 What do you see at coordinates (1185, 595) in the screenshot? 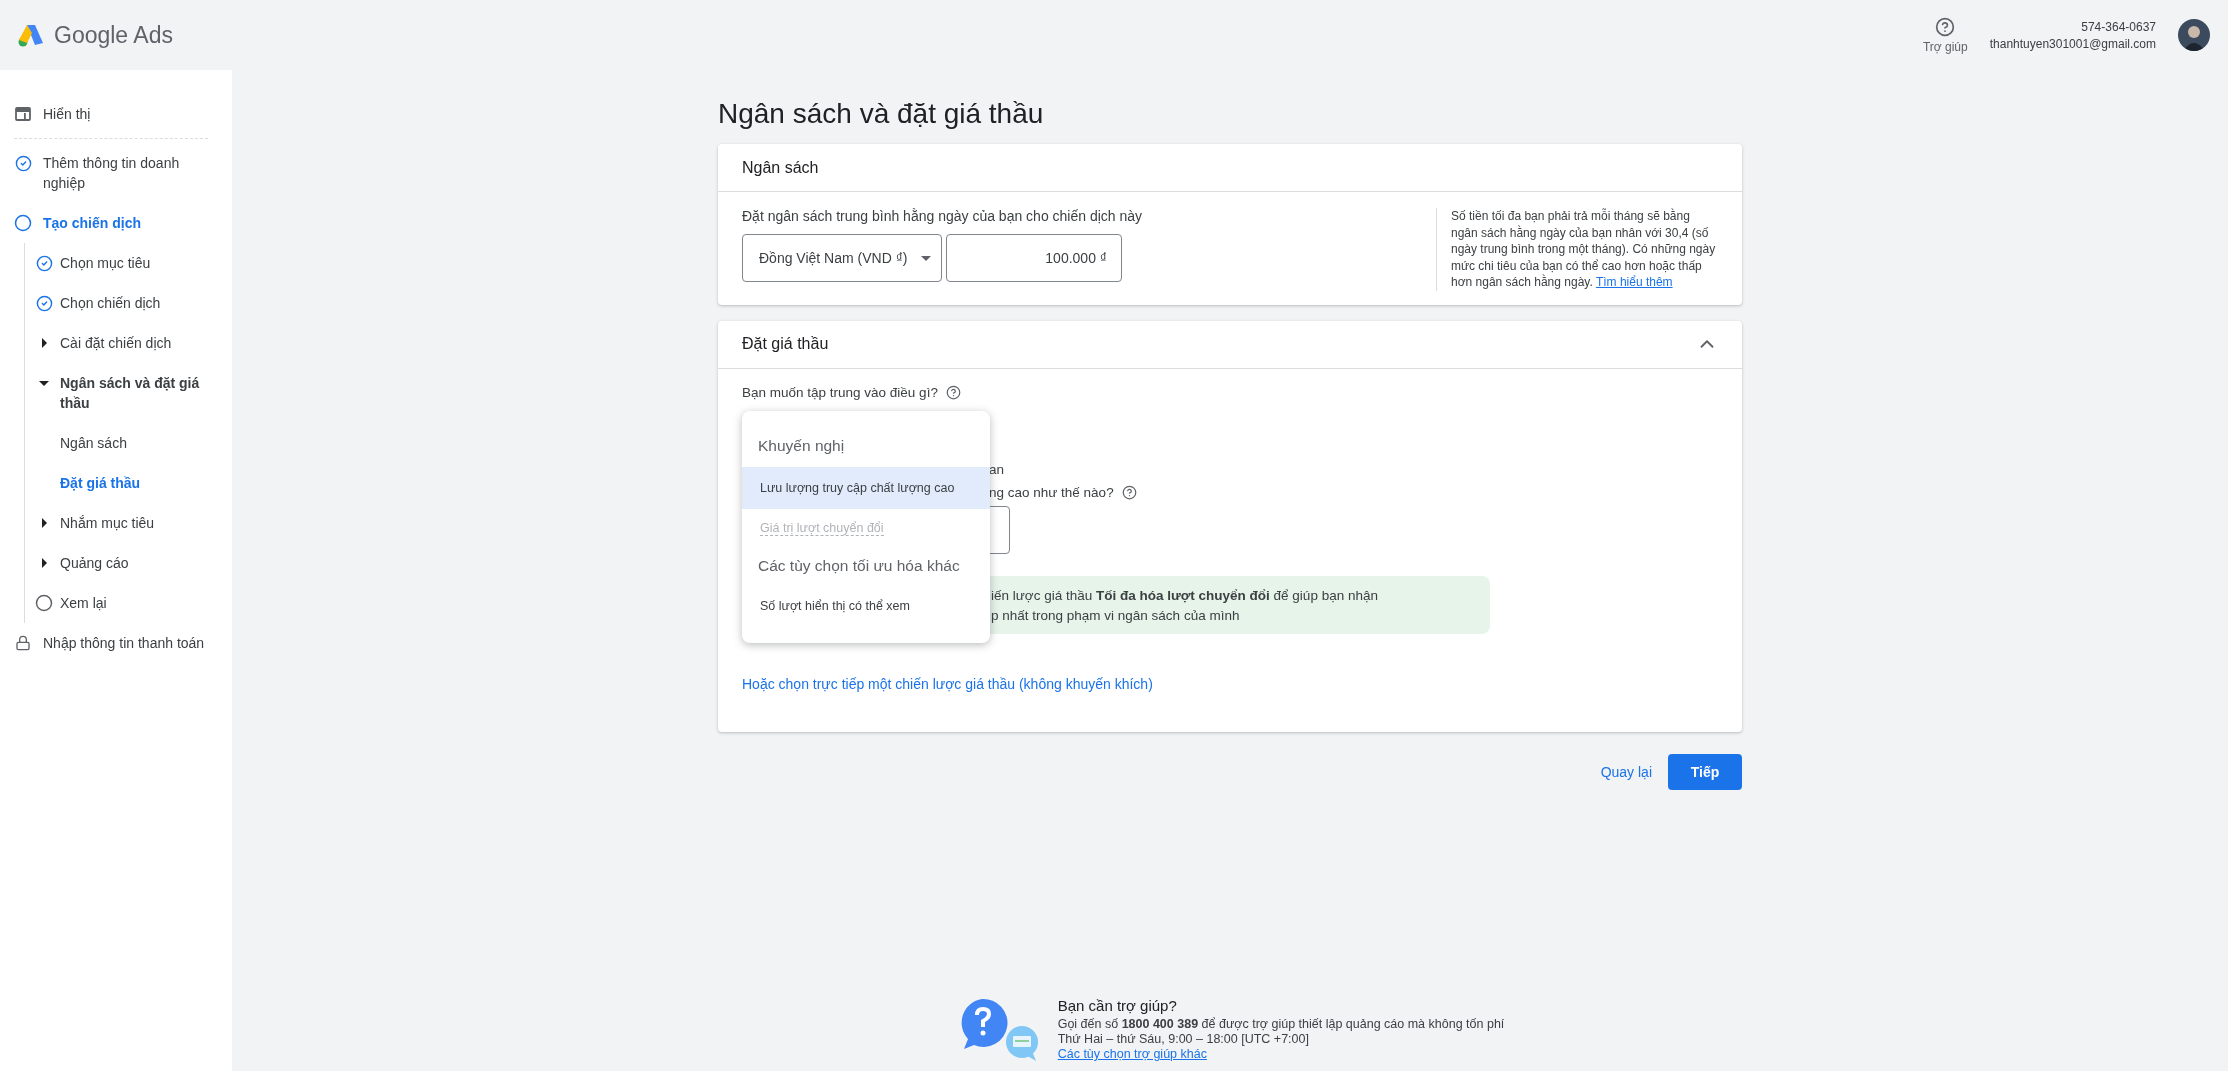
I see `info-text: iến lược giá thầu Tối đa hóa lượt chuyển đổi để giúp bạn nhận` at bounding box center [1185, 595].